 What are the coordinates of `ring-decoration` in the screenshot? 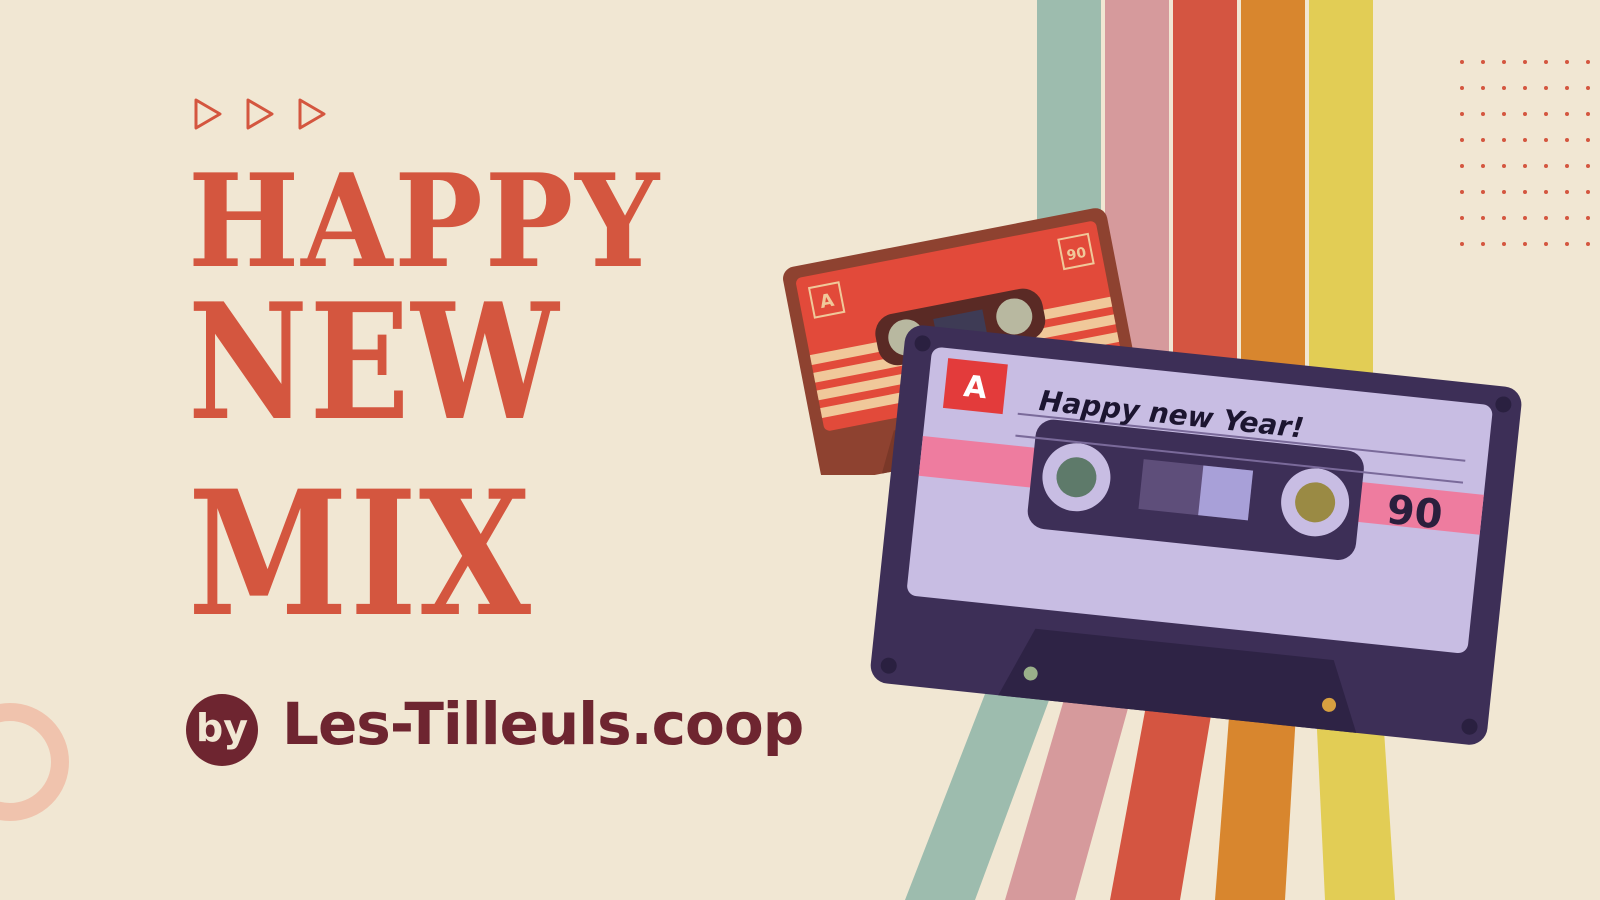 It's located at (34, 762).